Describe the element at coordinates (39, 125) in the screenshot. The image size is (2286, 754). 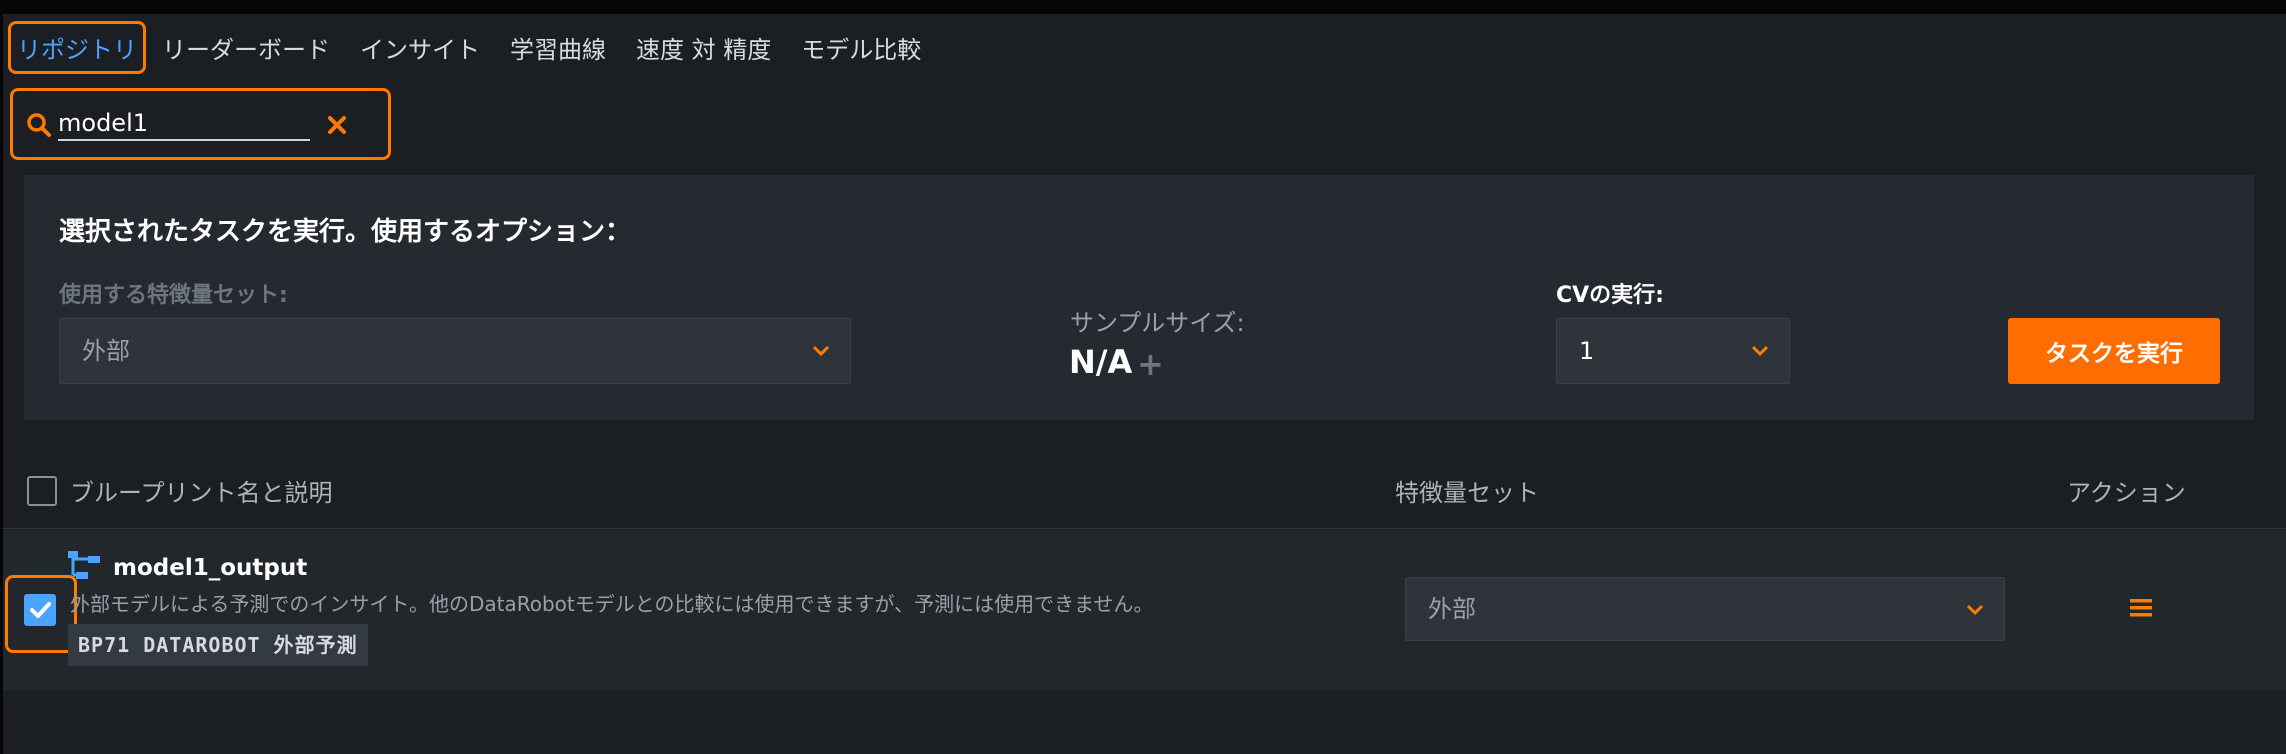
I see `search-icon` at that location.